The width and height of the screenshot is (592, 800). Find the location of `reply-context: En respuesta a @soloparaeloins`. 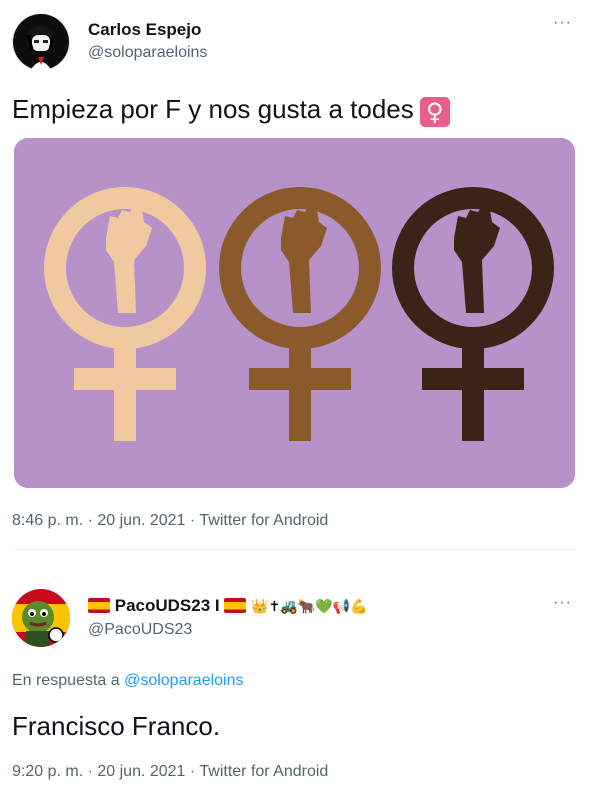

reply-context: En respuesta a @soloparaeloins is located at coordinates (128, 681).